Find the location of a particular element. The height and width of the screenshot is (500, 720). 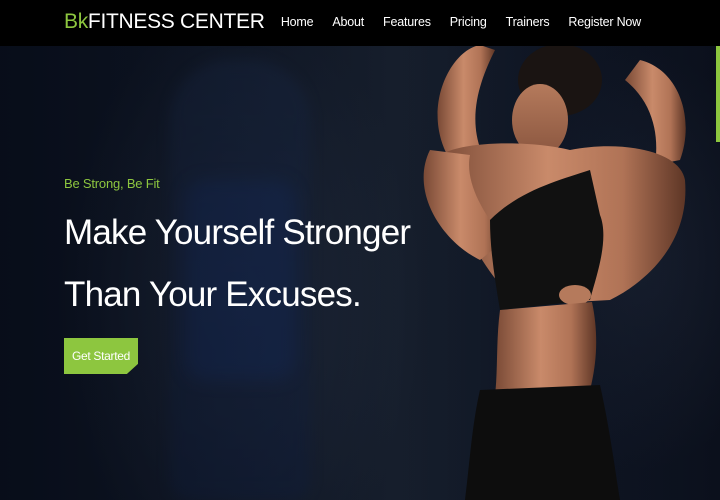

nav-item-home: Home is located at coordinates (297, 22).